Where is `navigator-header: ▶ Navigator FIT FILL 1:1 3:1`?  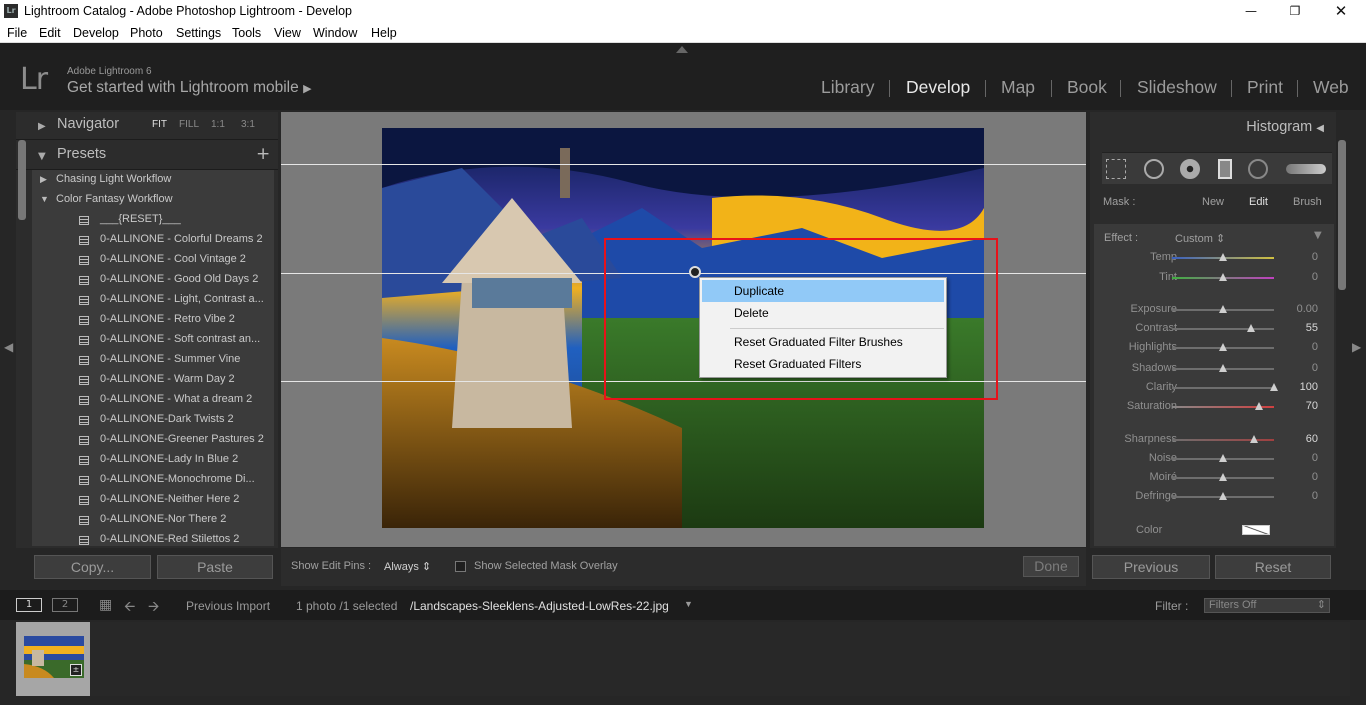 navigator-header: ▶ Navigator FIT FILL 1:1 3:1 is located at coordinates (147, 126).